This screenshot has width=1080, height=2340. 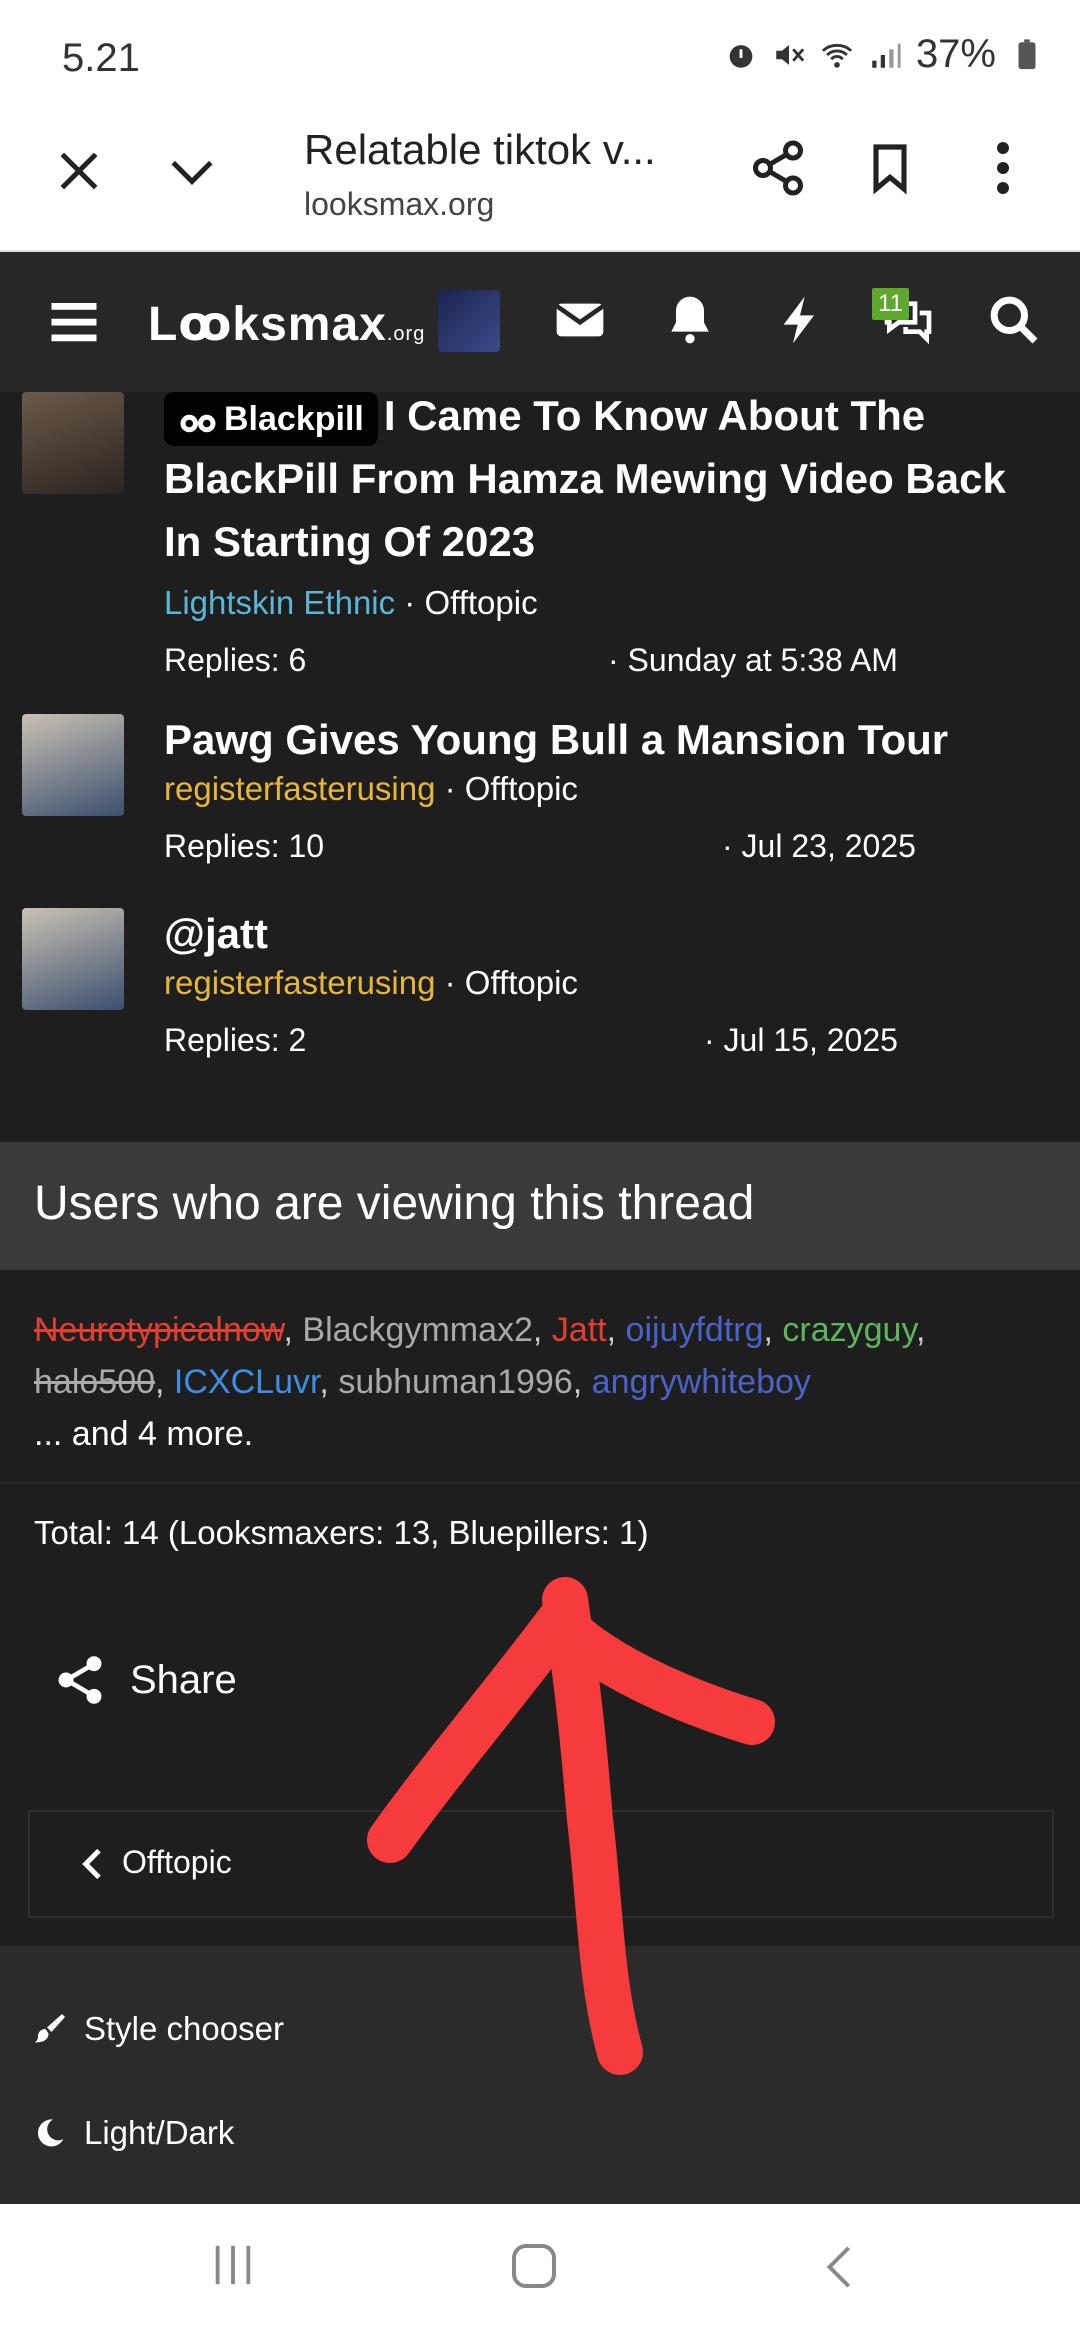 What do you see at coordinates (74, 321) in the screenshot?
I see `menu-icon` at bounding box center [74, 321].